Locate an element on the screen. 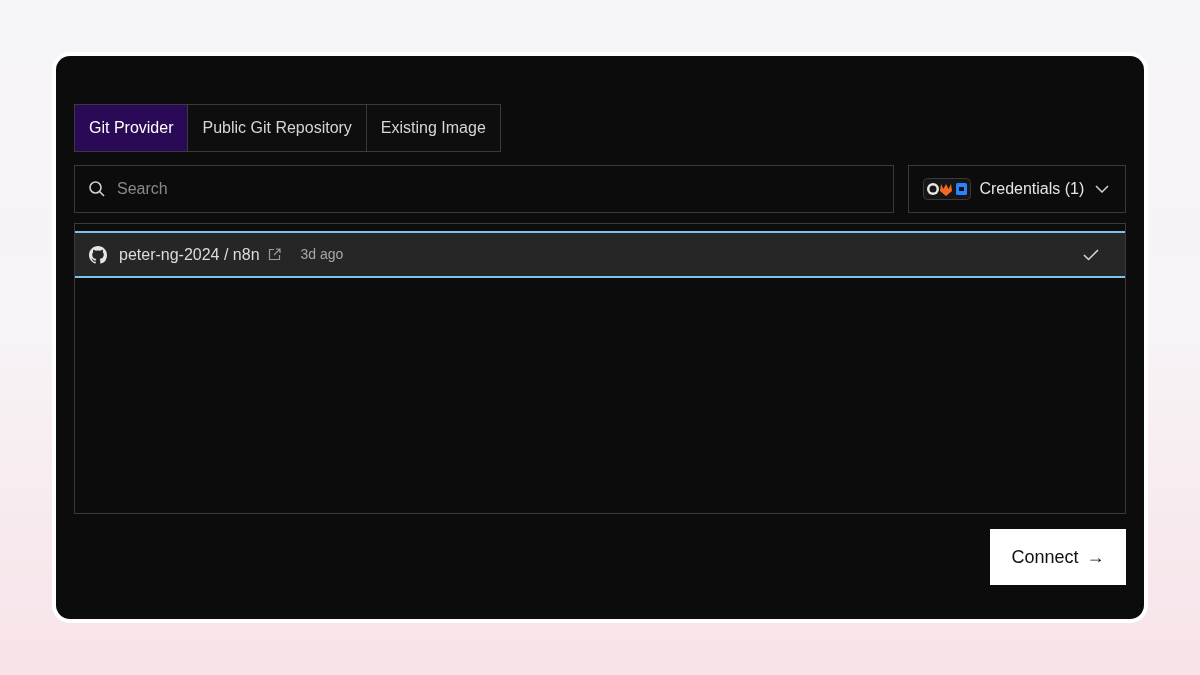  credentials-dropdown: Credentials (1) is located at coordinates (1017, 189).